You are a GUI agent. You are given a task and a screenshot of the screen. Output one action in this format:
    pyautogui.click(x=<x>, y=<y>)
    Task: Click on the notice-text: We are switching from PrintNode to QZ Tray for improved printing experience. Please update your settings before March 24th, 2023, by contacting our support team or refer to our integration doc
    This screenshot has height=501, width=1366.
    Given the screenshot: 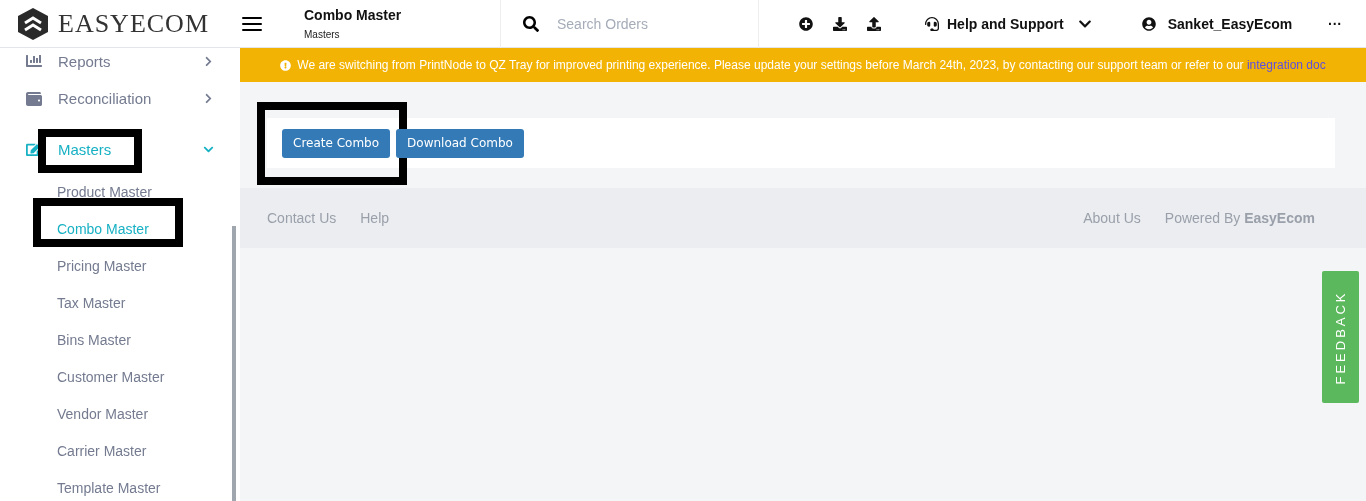 What is the action you would take?
    pyautogui.click(x=811, y=65)
    